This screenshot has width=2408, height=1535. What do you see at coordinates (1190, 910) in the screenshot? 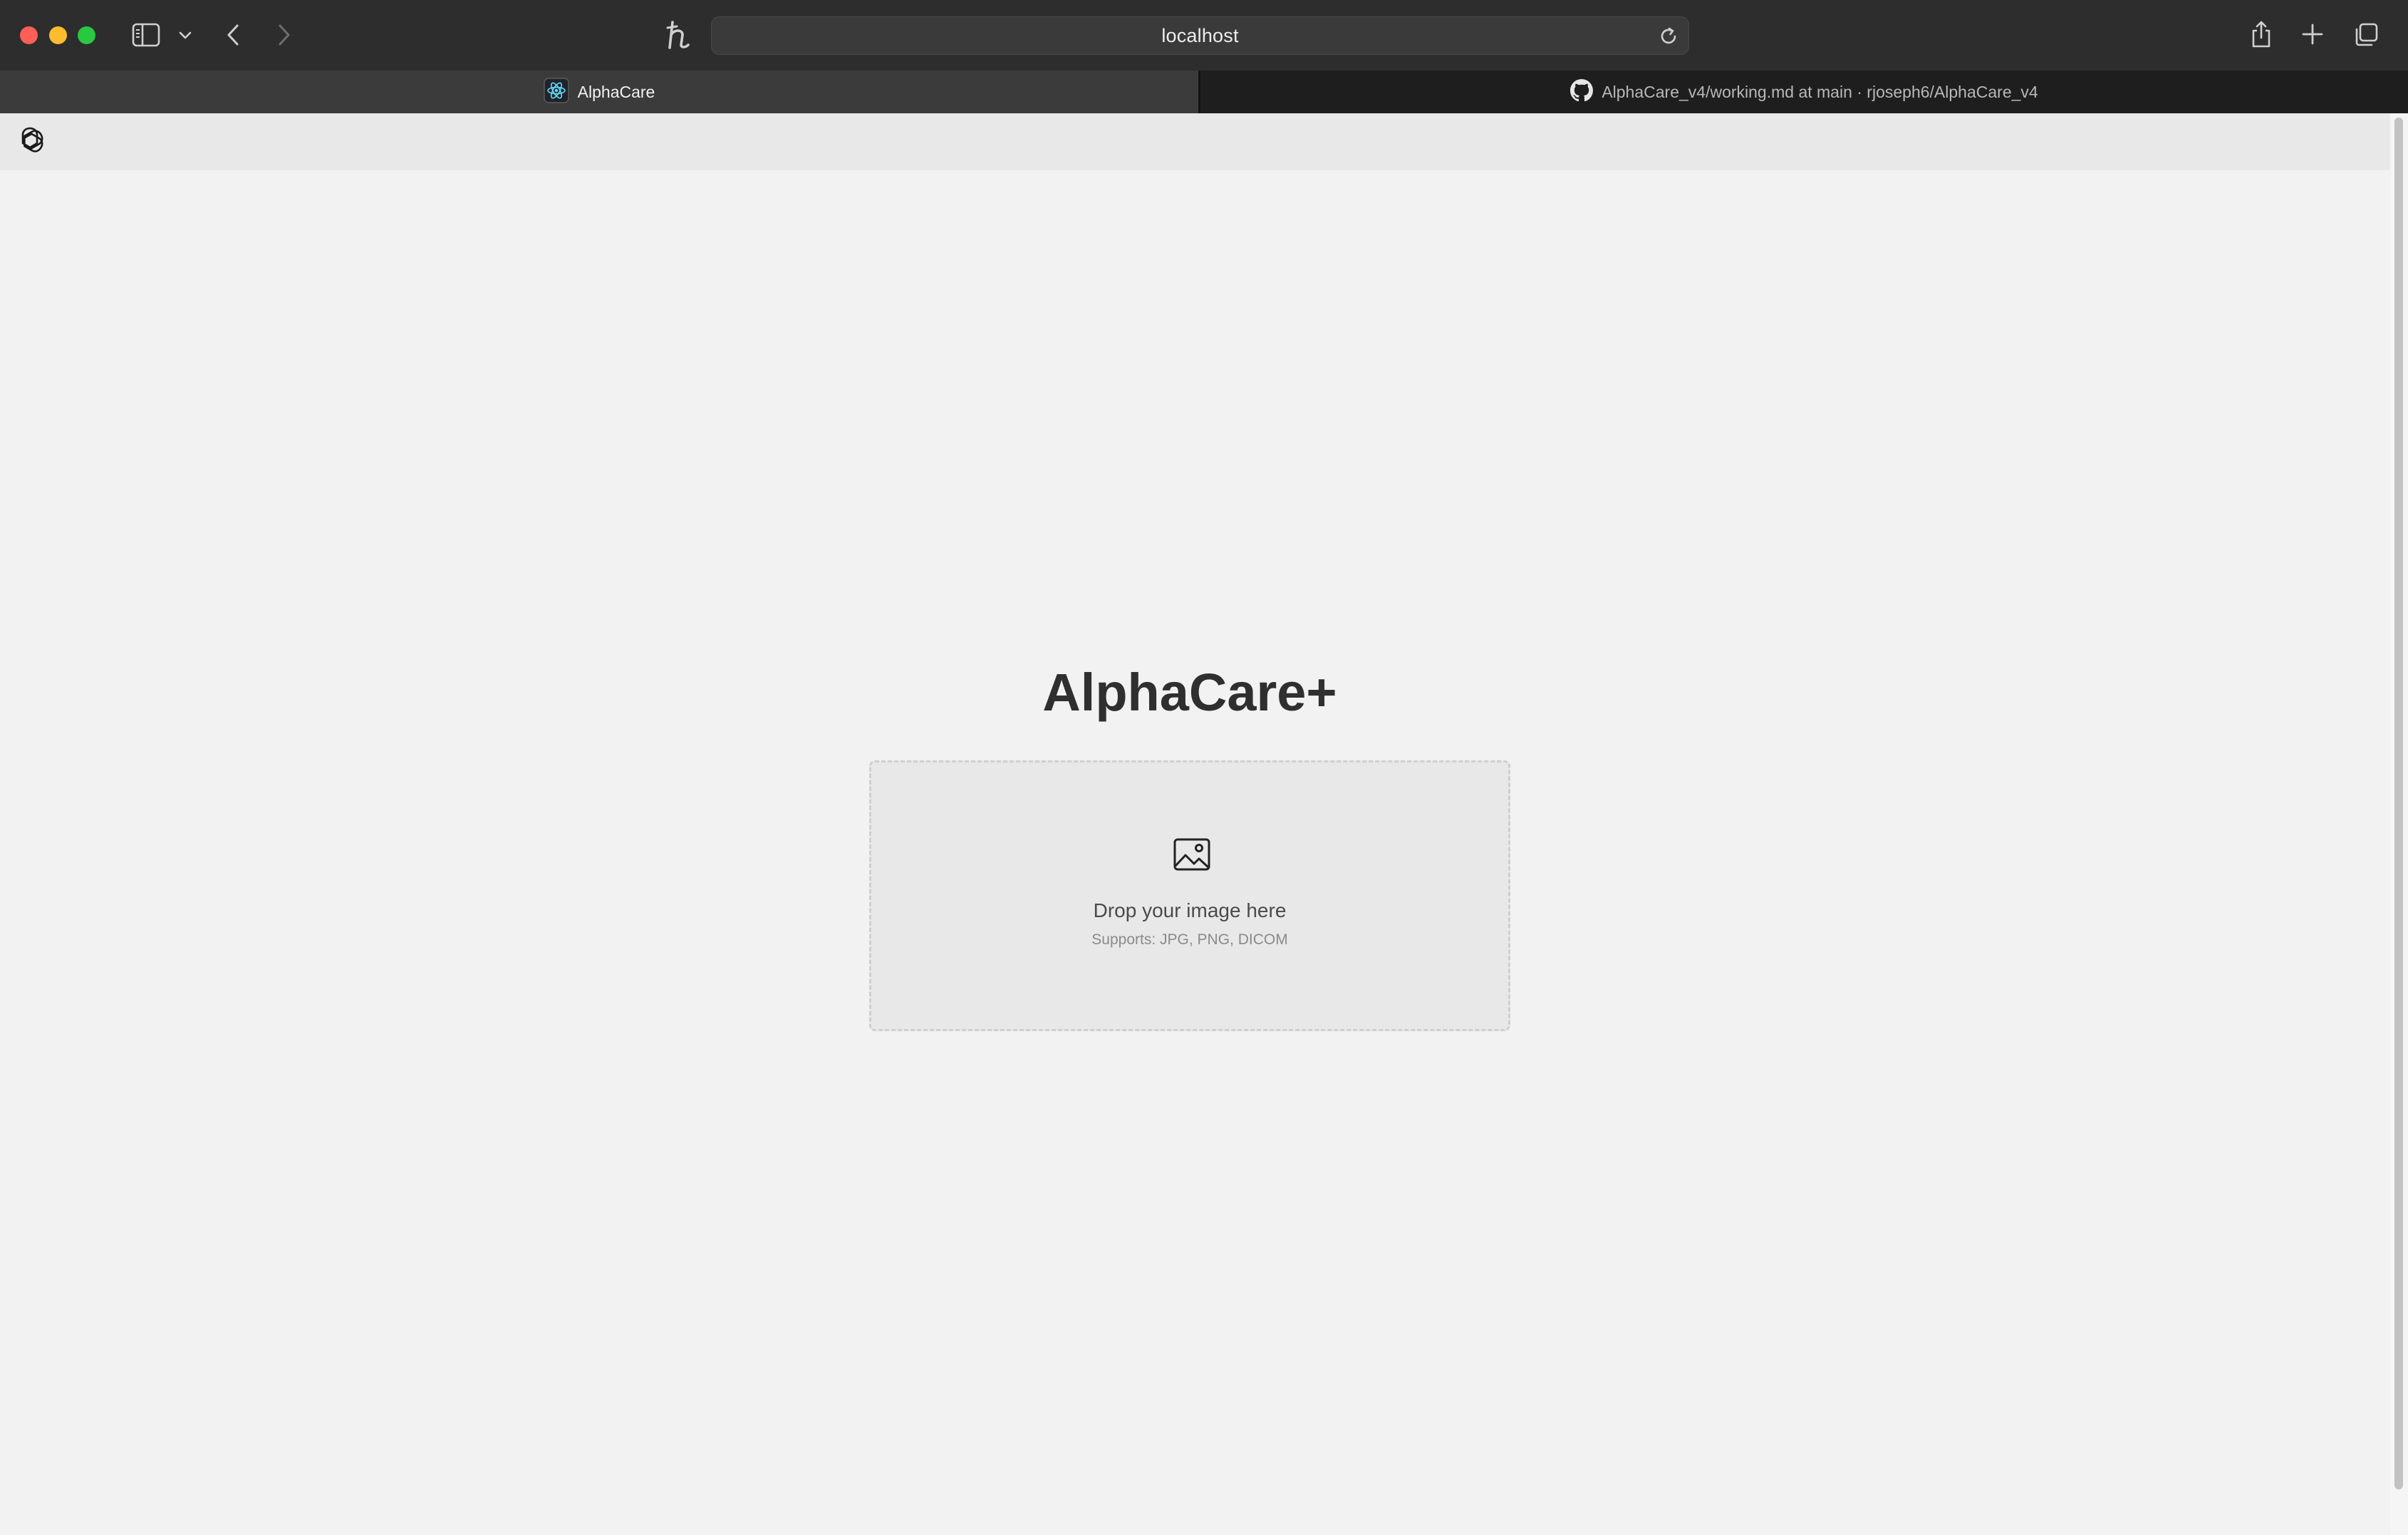
I see `dropzone-title: Drop your image here` at bounding box center [1190, 910].